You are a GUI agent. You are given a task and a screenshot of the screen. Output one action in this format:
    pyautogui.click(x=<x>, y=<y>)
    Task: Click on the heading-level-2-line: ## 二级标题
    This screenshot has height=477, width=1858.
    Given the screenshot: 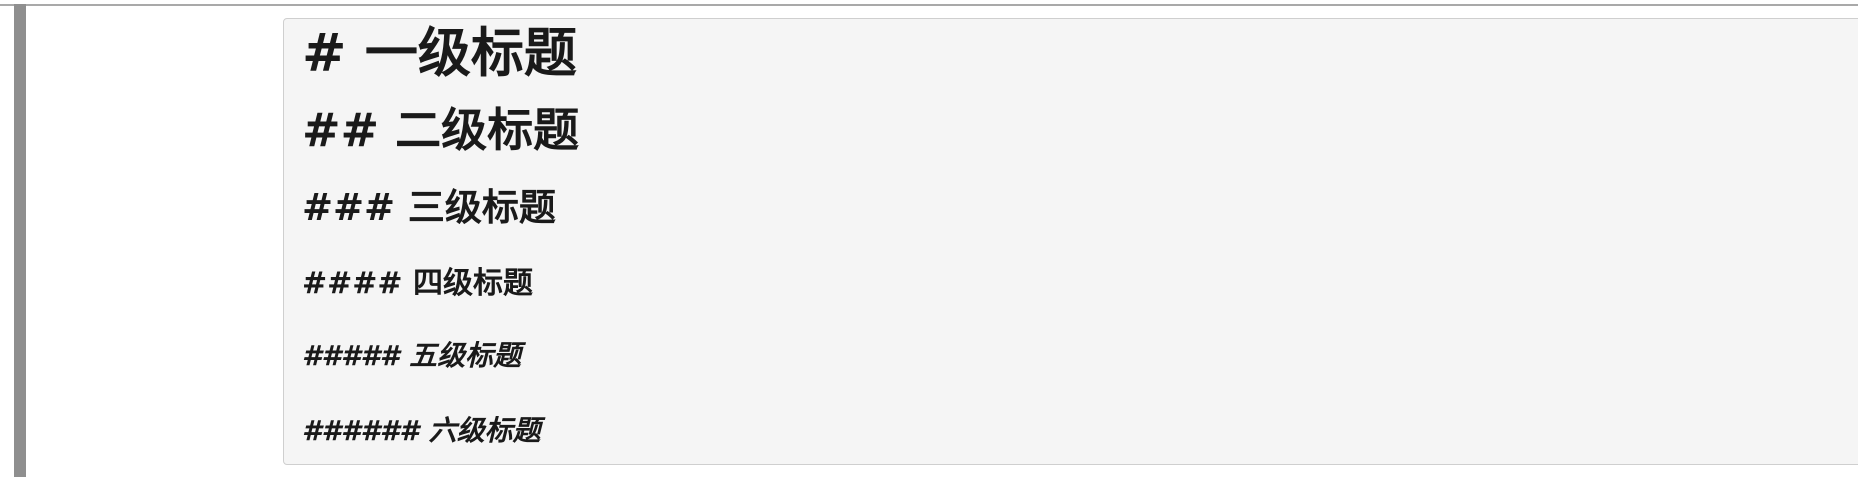 What is the action you would take?
    pyautogui.click(x=441, y=130)
    